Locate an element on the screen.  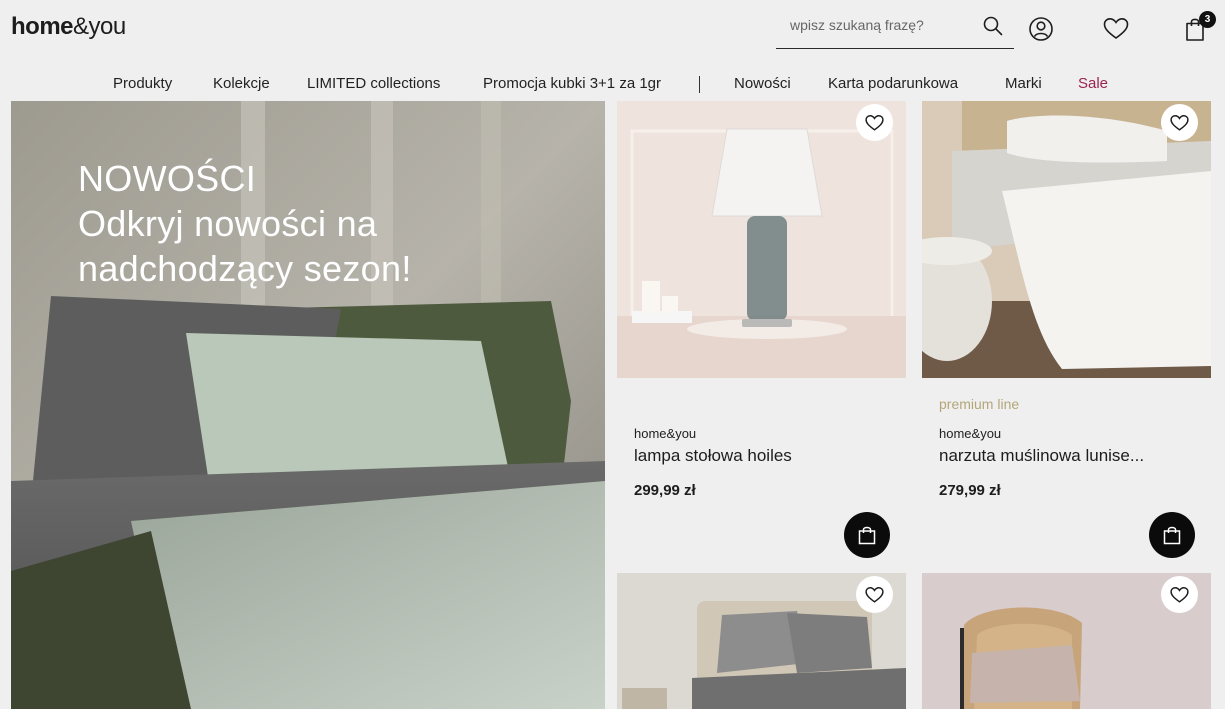
search-bar is located at coordinates (895, 28).